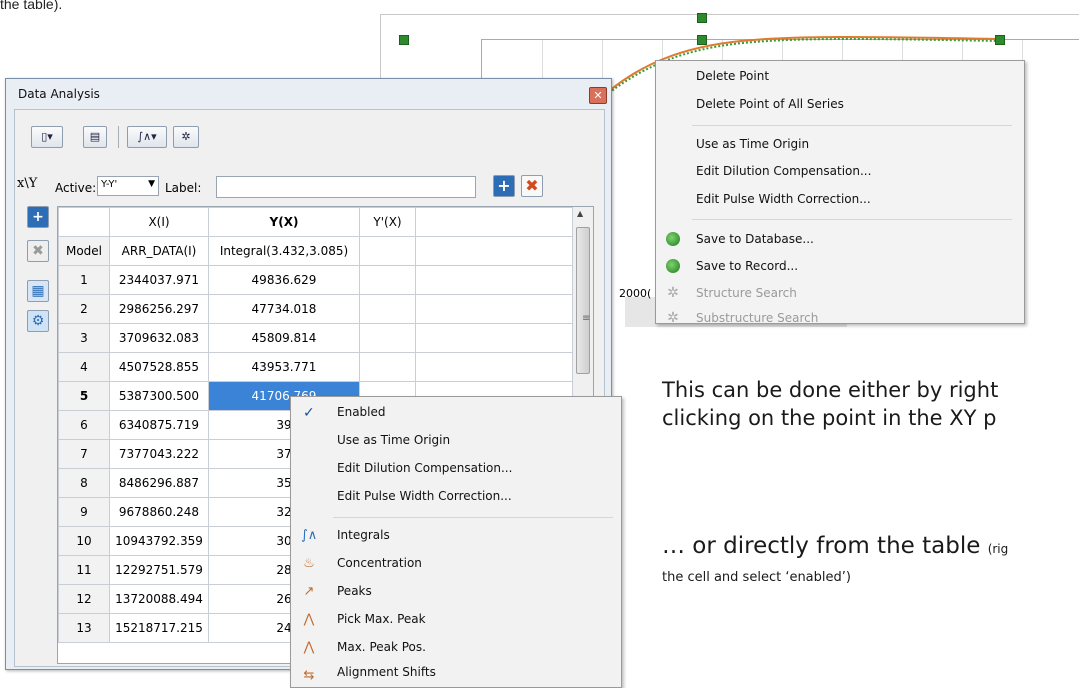  I want to click on close-button: ✕, so click(598, 95).